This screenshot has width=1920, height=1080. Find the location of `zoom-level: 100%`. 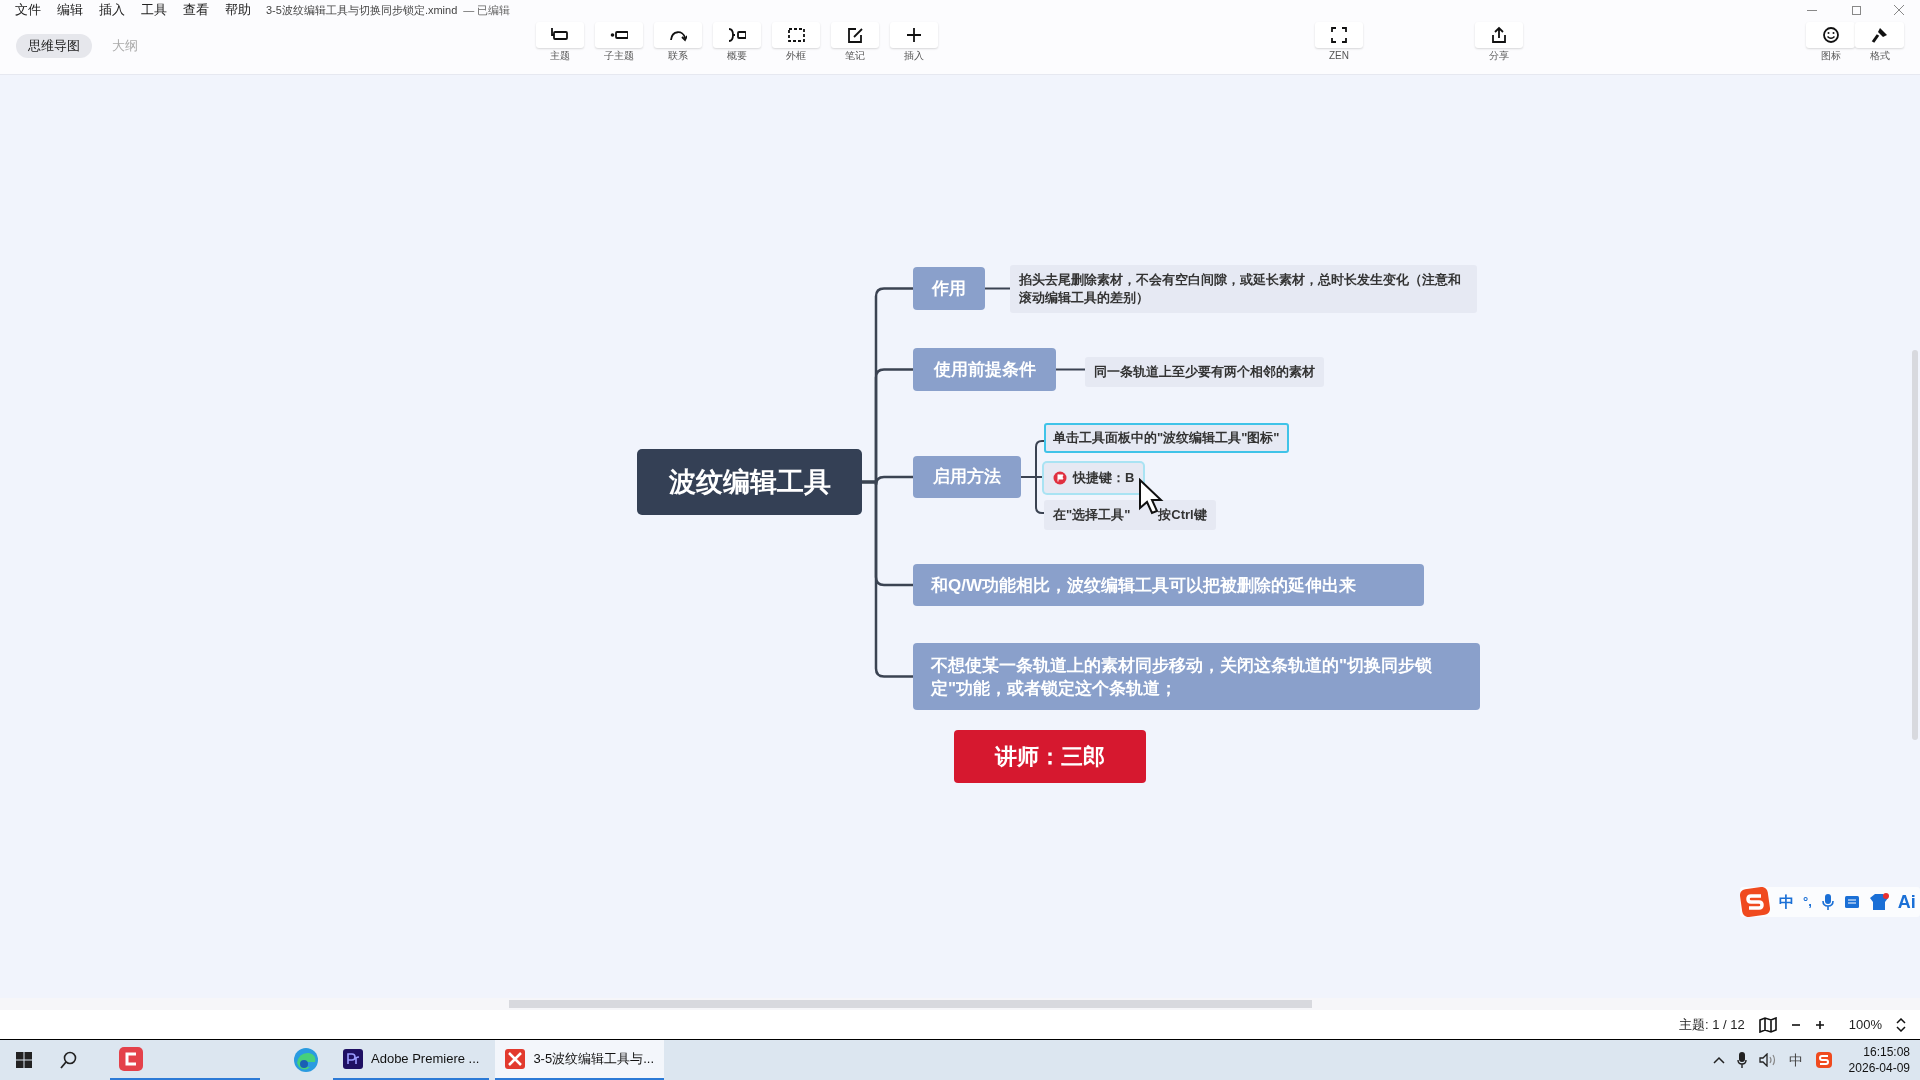

zoom-level: 100% is located at coordinates (1865, 1024).